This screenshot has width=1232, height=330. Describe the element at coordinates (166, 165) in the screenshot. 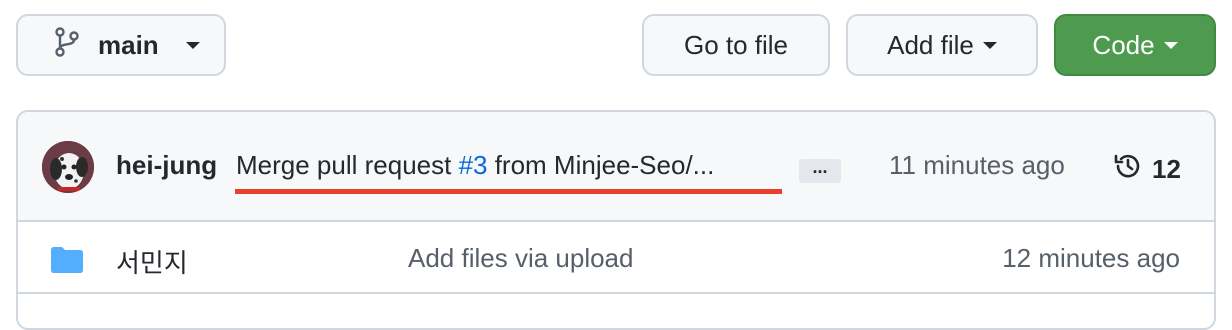

I see `commit-author-link: hei-jung` at that location.